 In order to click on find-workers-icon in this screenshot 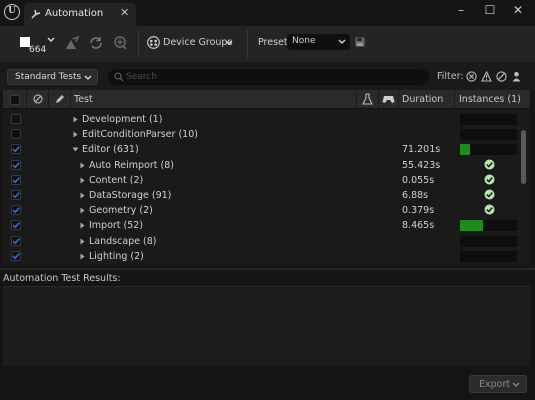, I will do `click(120, 43)`.